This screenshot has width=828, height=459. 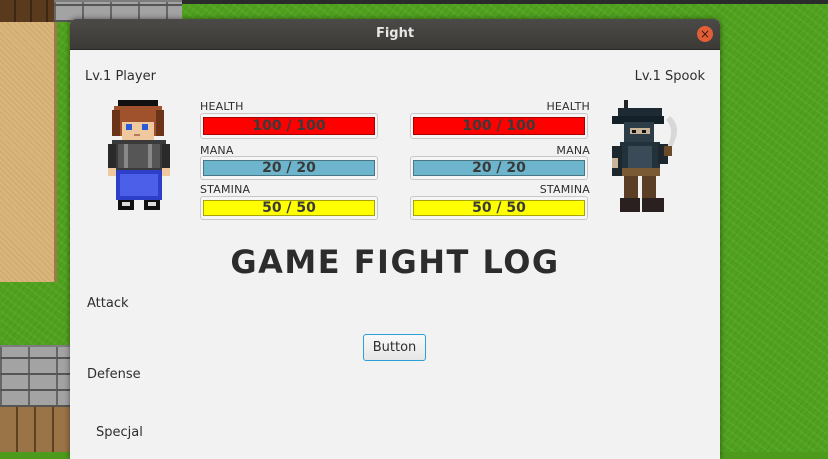 What do you see at coordinates (222, 106) in the screenshot?
I see `player-health-label: HEALTH` at bounding box center [222, 106].